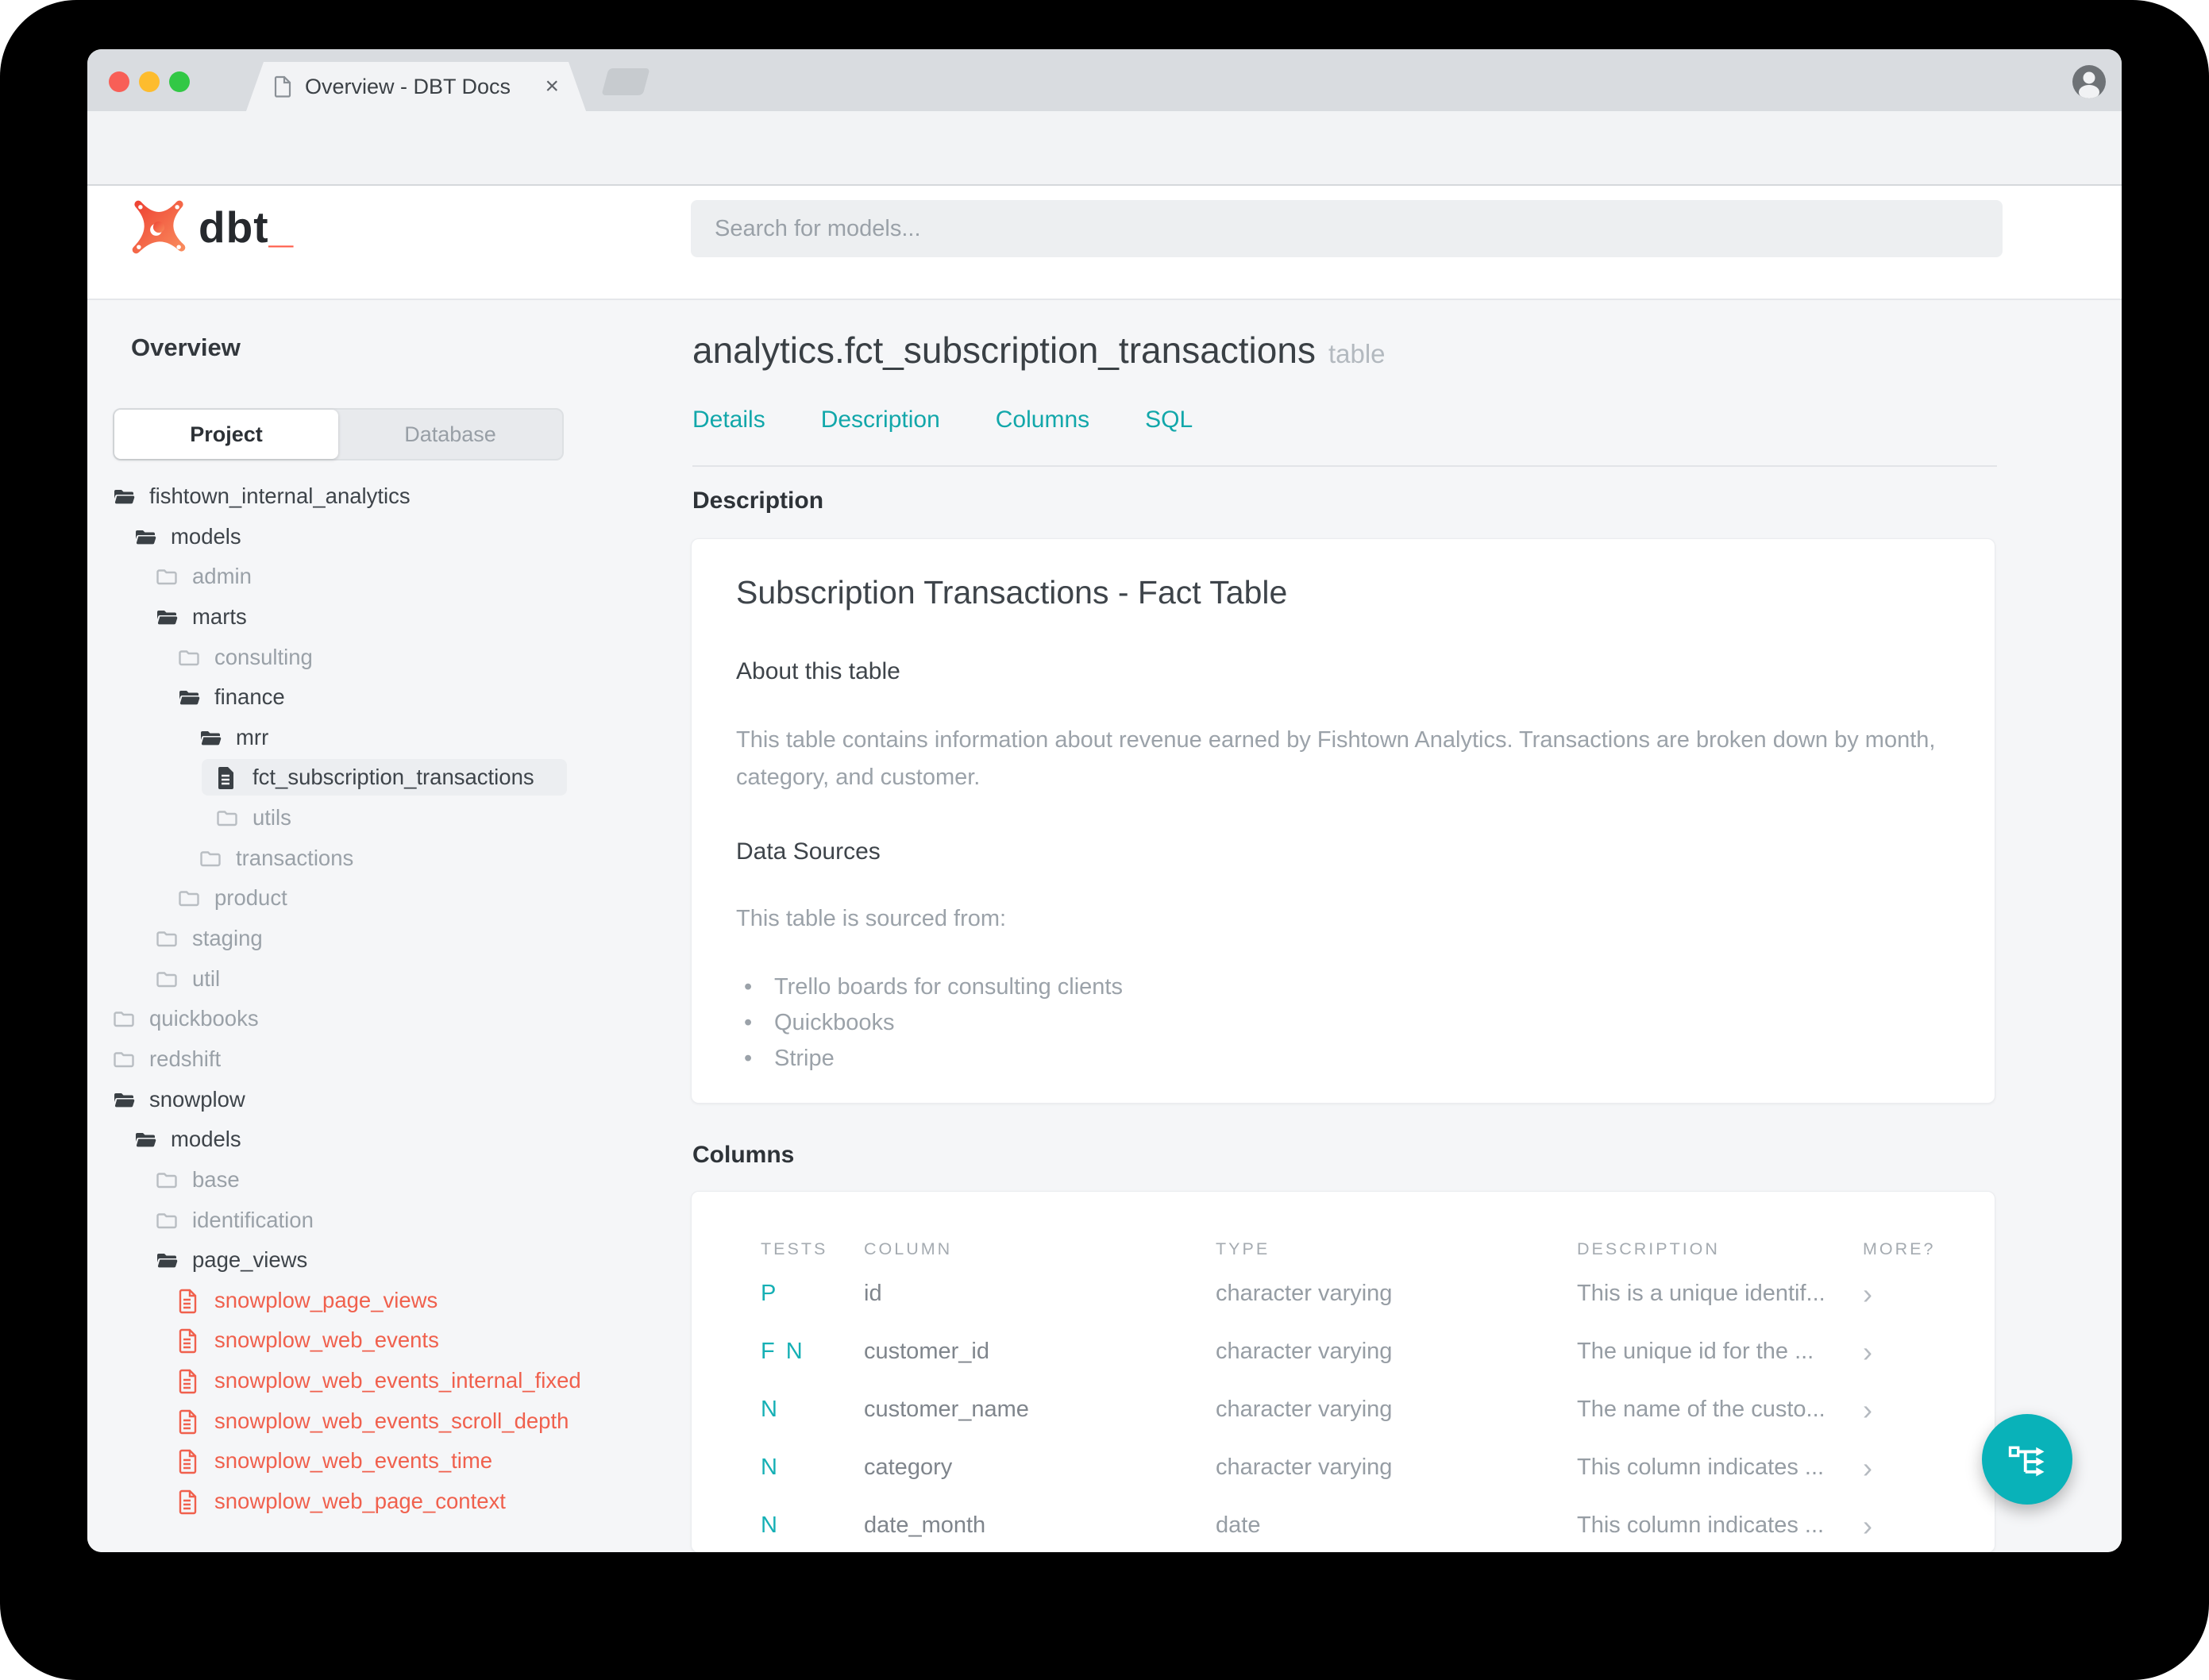  What do you see at coordinates (2089, 81) in the screenshot?
I see `profile-avatar-icon` at bounding box center [2089, 81].